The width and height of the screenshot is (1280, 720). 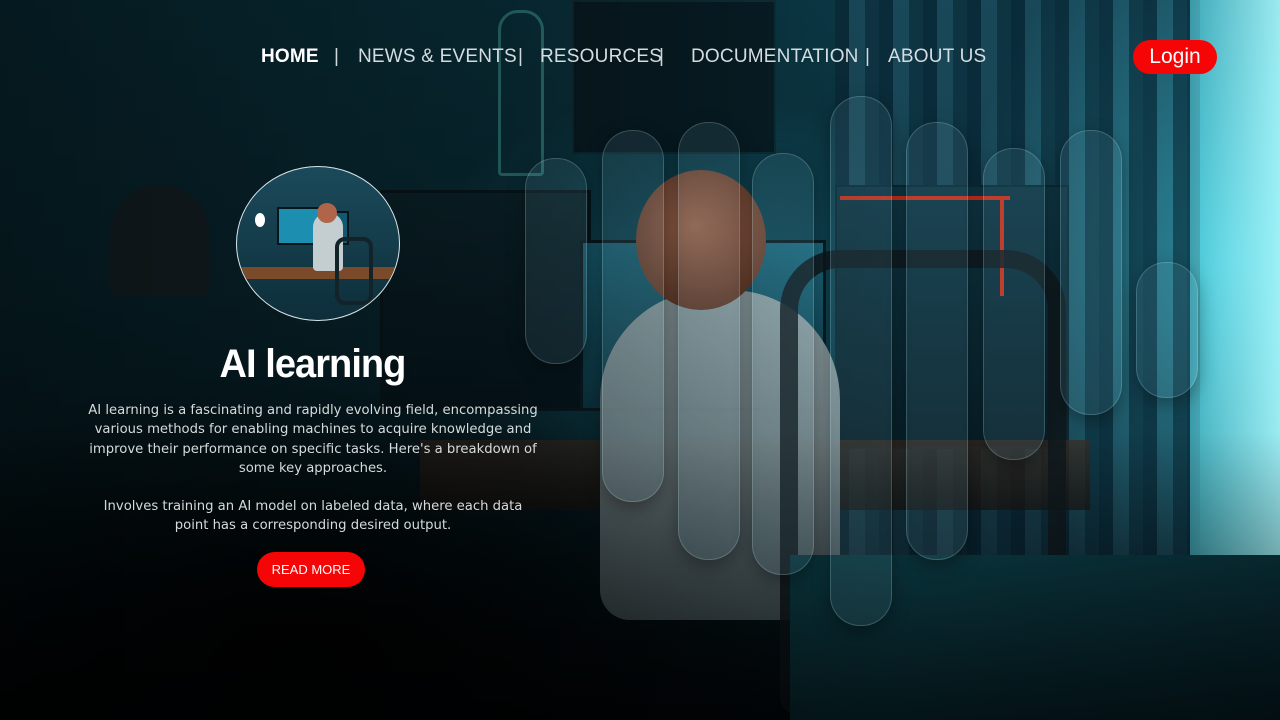 What do you see at coordinates (318, 243) in the screenshot?
I see `hero-thumbnail-image` at bounding box center [318, 243].